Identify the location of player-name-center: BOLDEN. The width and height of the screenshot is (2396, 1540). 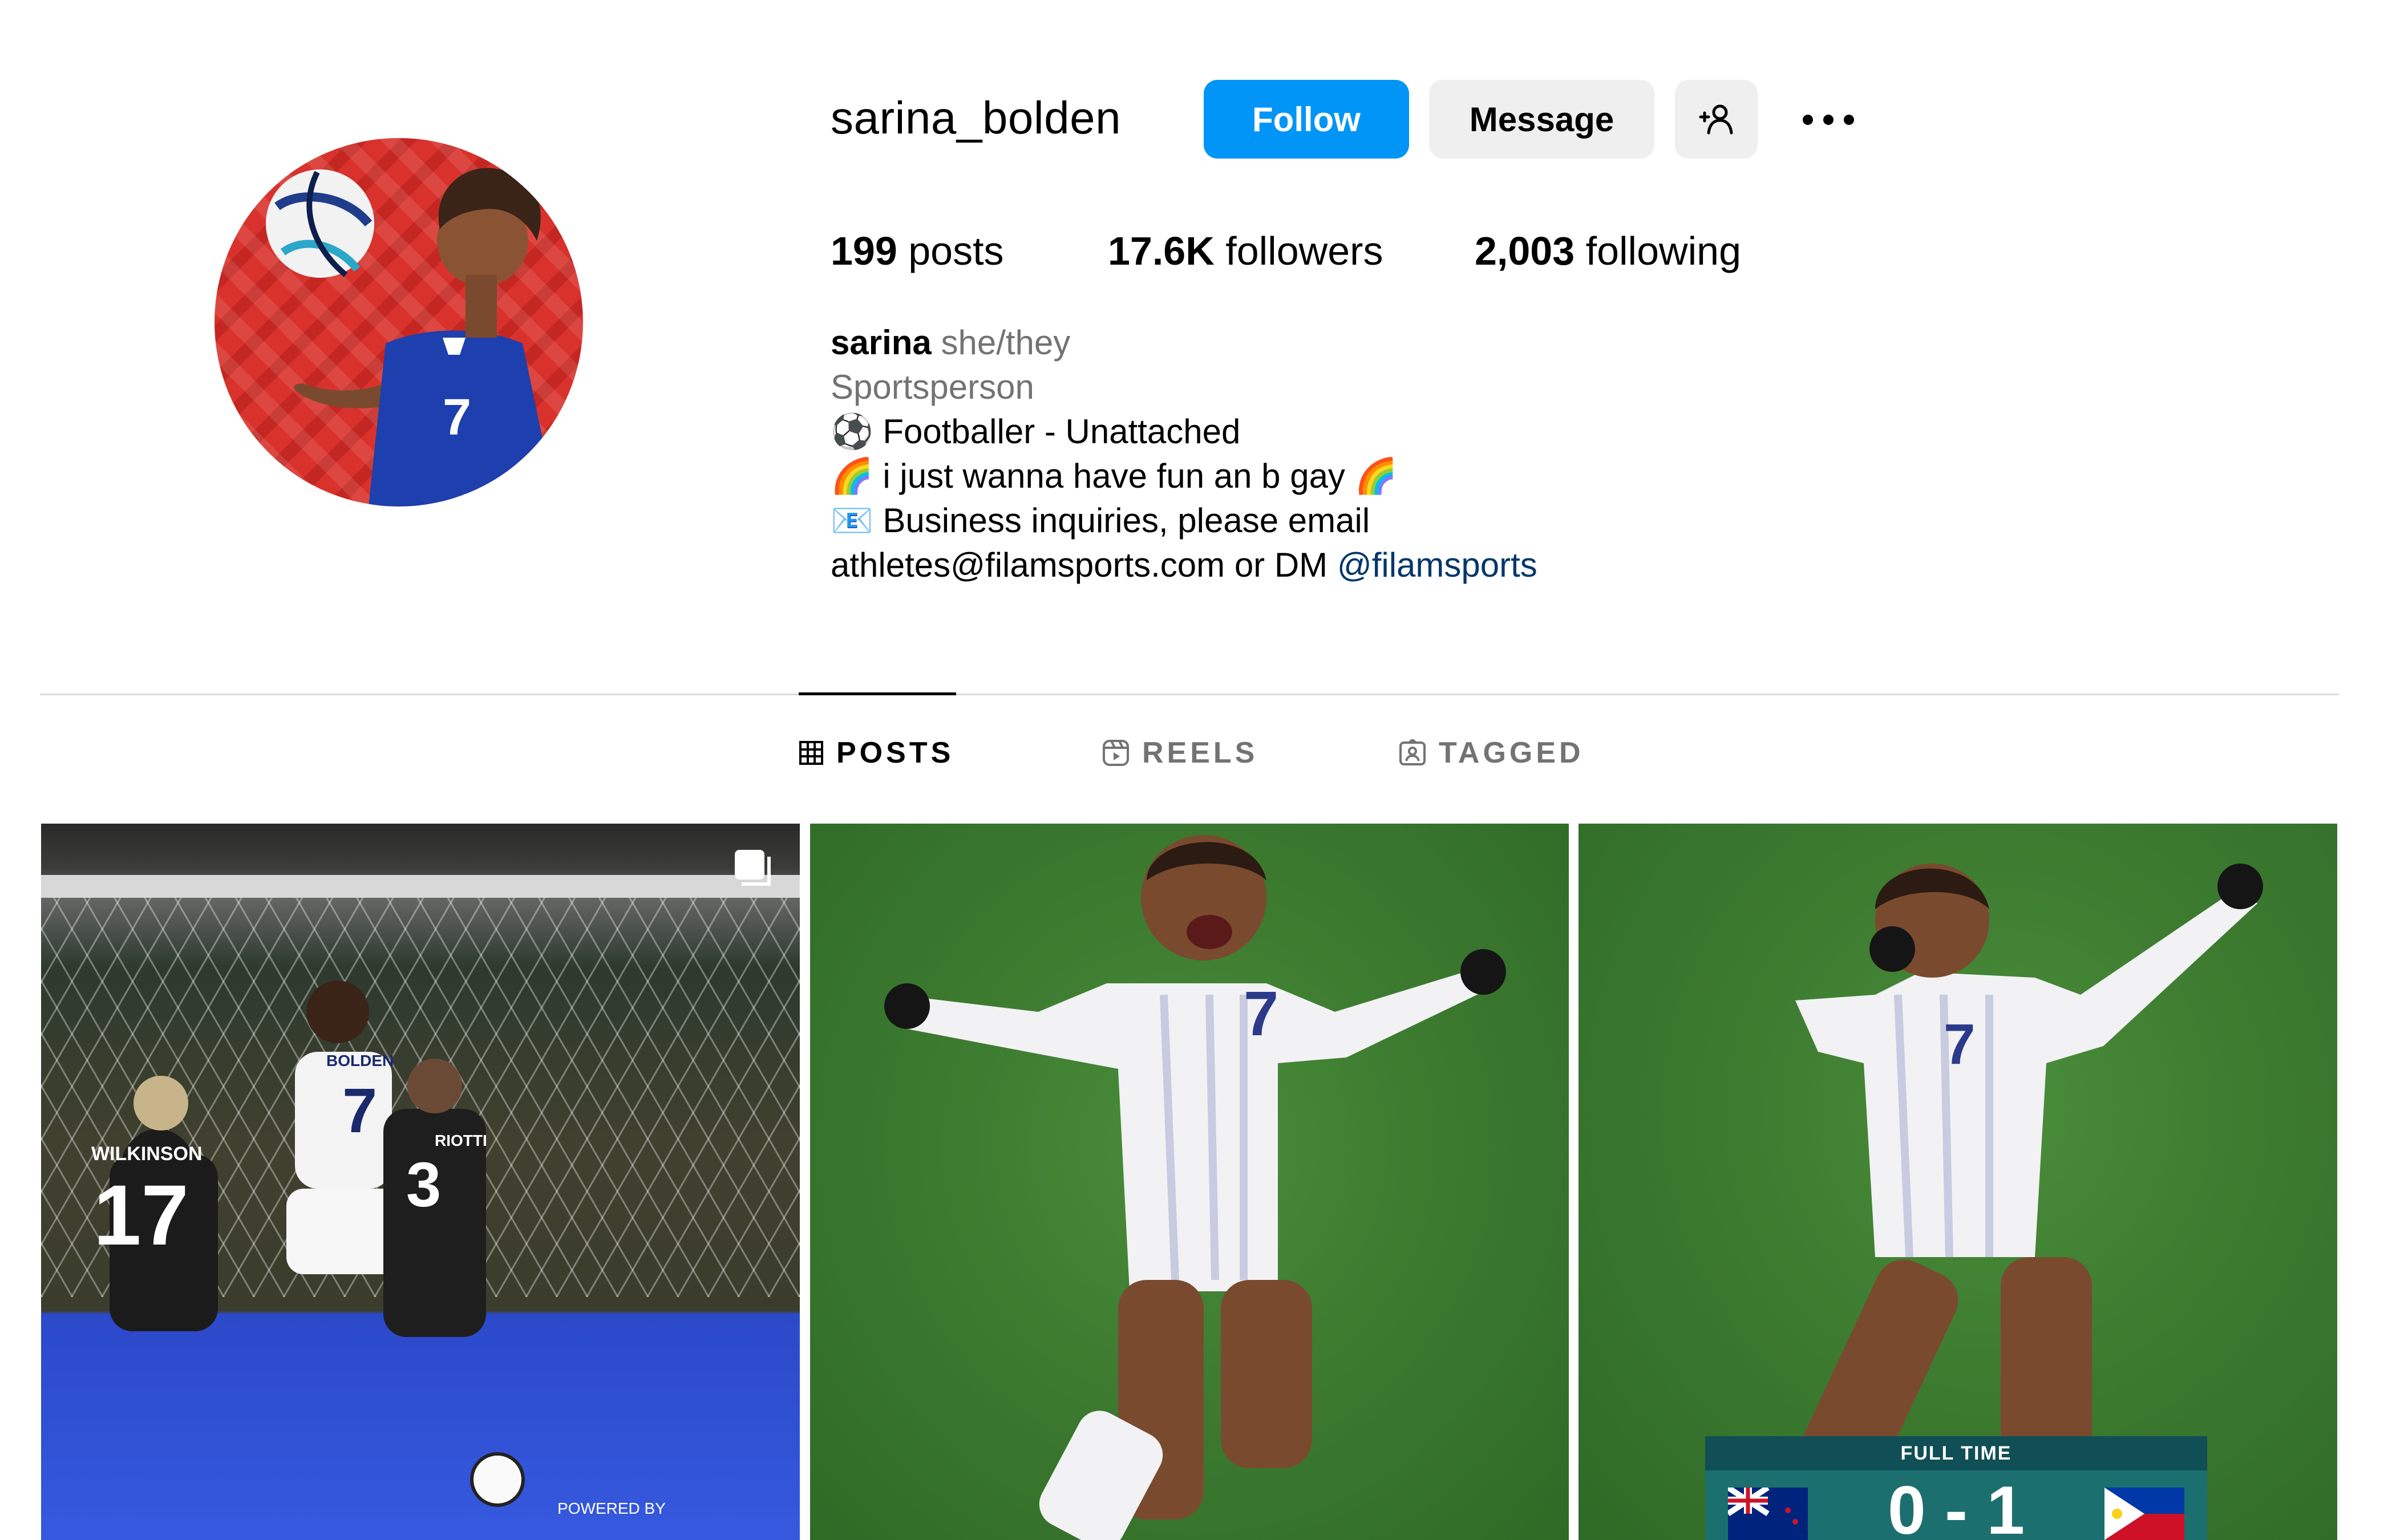
(360, 1060).